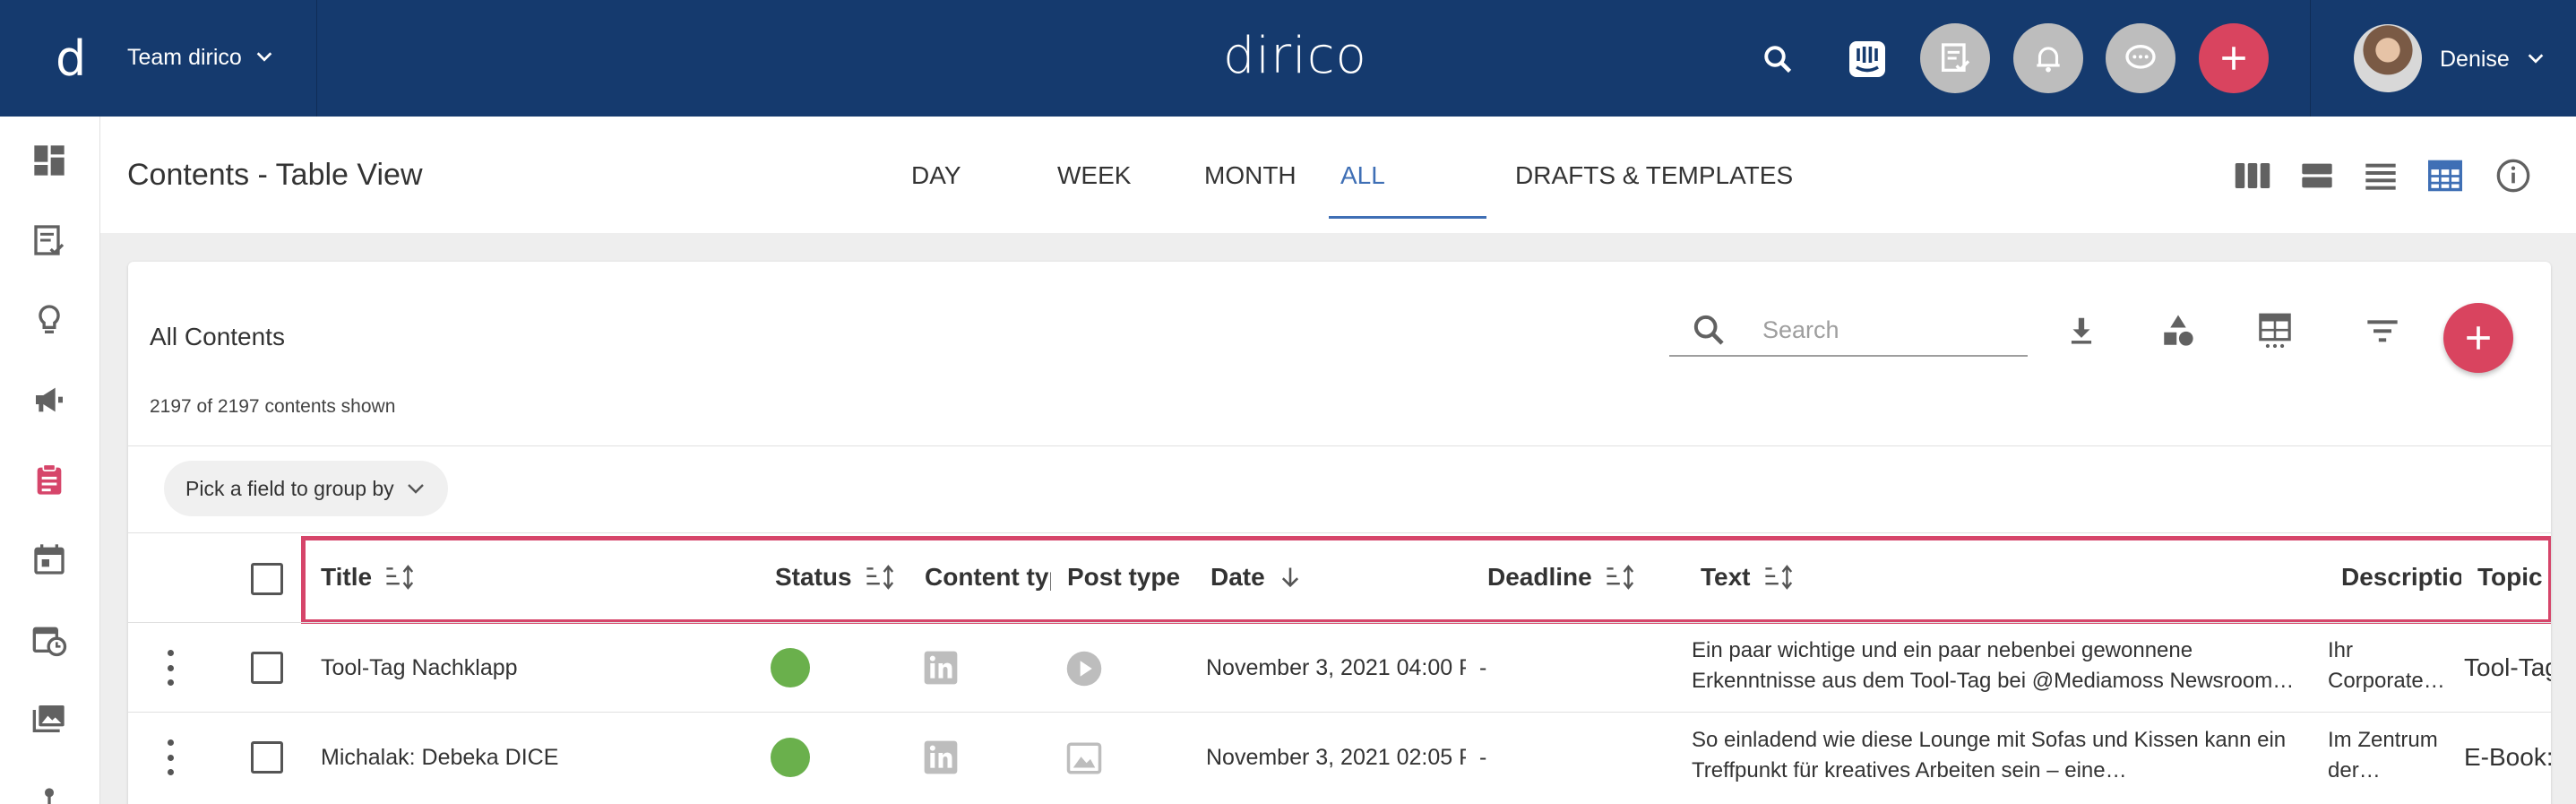  I want to click on column-header-title: Title, so click(437, 577).